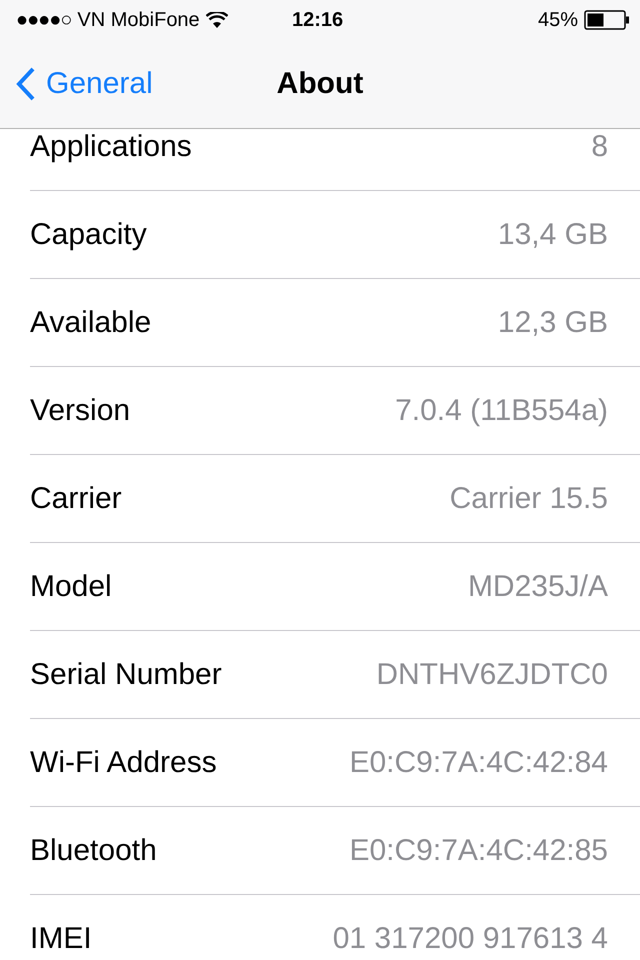 Image resolution: width=640 pixels, height=960 pixels. I want to click on row-label: Bluetooth, so click(93, 851).